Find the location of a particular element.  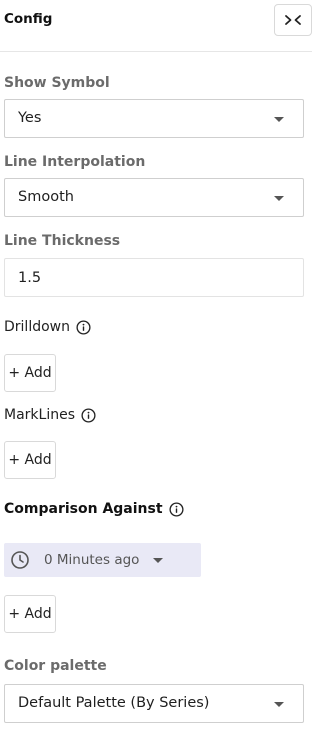

color-palette-select: Default Palette (By Series) is located at coordinates (154, 703).